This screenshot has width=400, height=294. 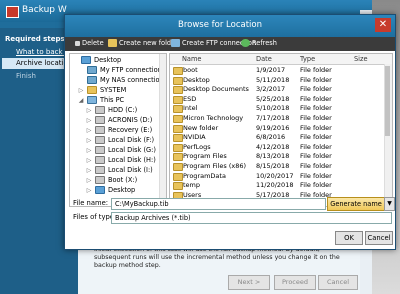 I want to click on column-header-date: Date, so click(x=264, y=59).